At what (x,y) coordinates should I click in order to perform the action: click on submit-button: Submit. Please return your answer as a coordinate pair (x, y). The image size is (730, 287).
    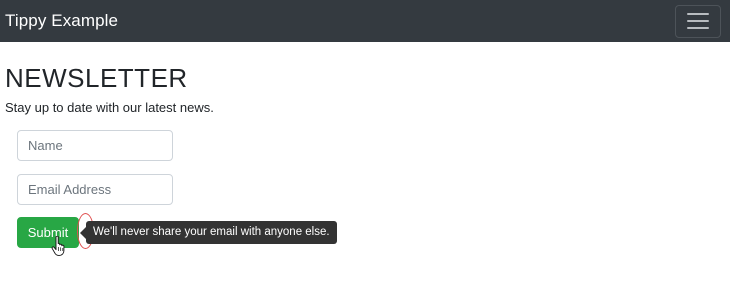
    Looking at the image, I should click on (48, 232).